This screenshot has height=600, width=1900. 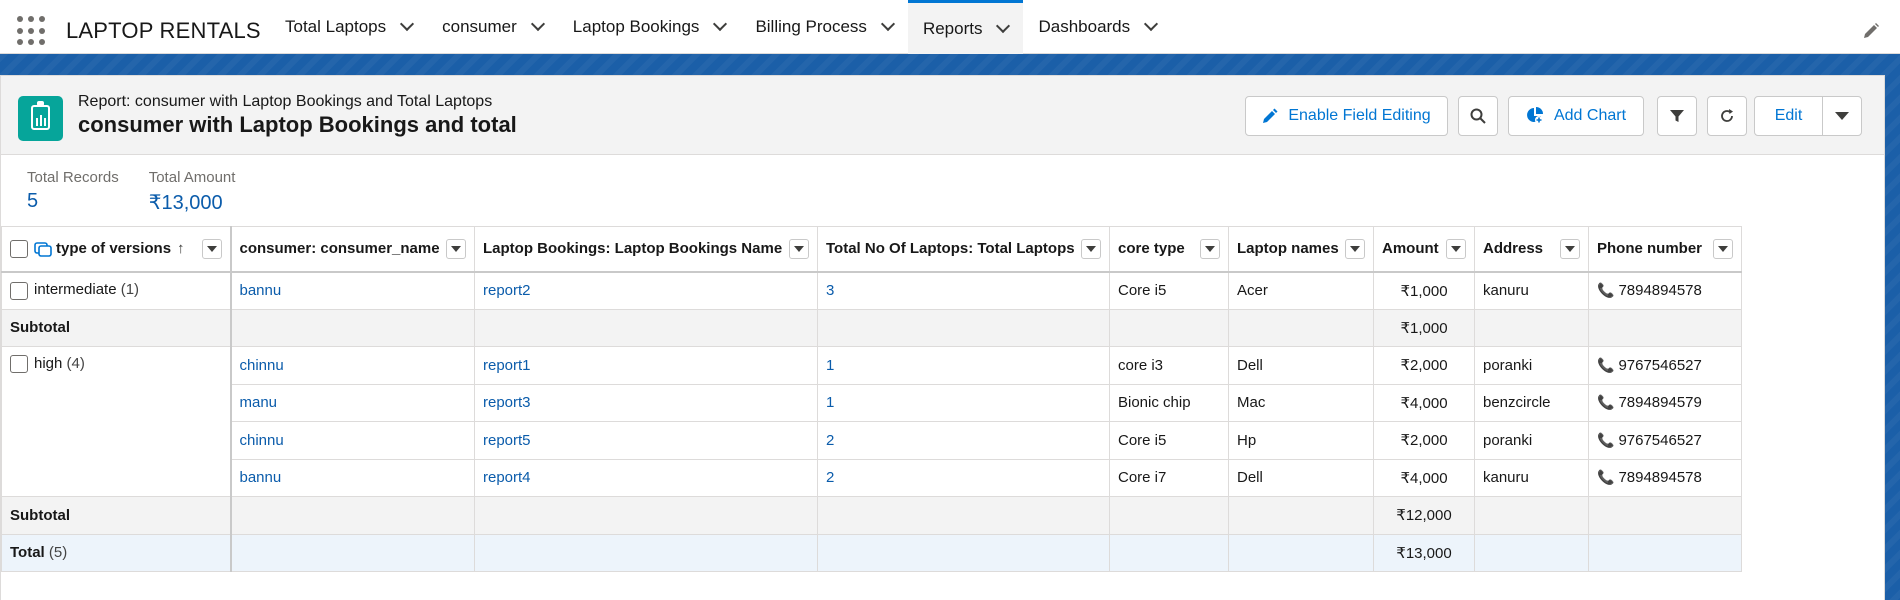 I want to click on total-amount: Total Amount ₹13,000, so click(x=192, y=192).